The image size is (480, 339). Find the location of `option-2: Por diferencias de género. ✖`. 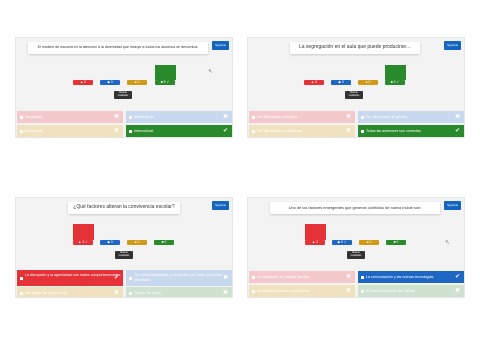

option-2: Por diferencias de género. ✖ is located at coordinates (411, 117).